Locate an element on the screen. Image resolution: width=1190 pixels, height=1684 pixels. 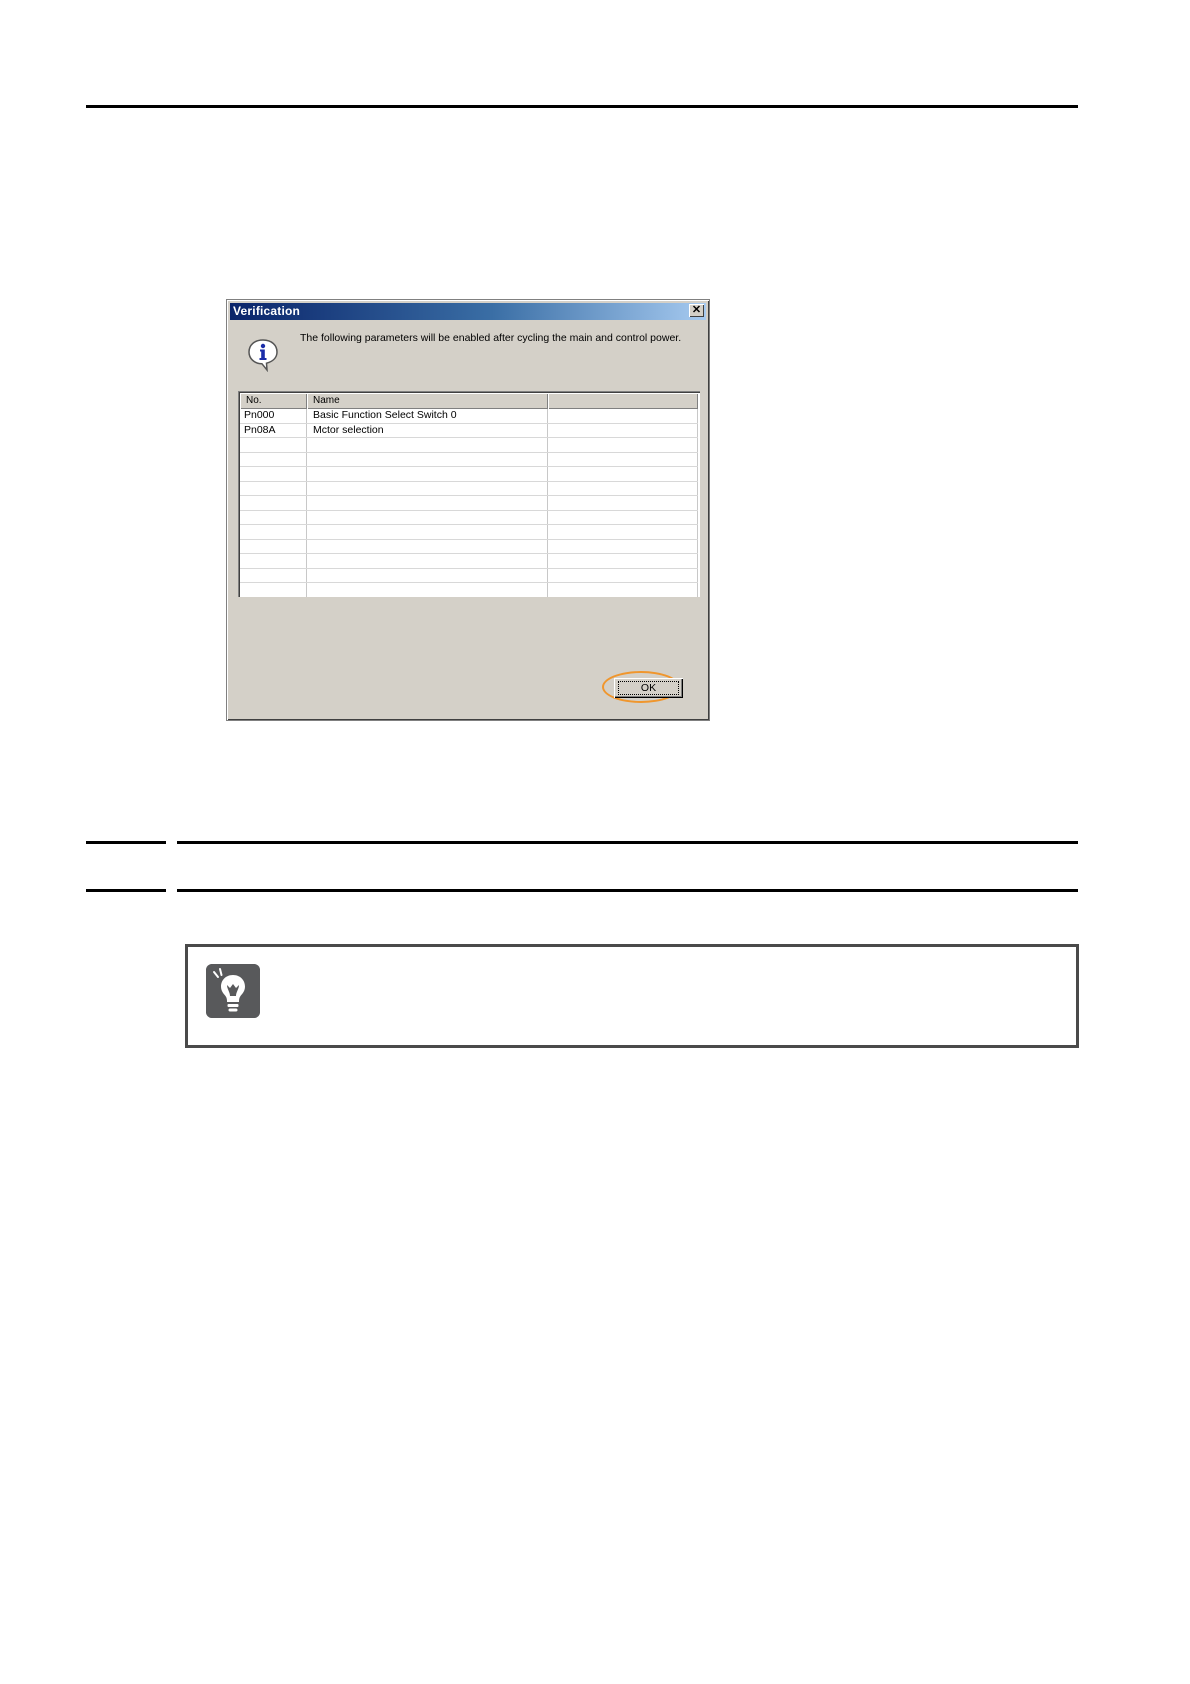
ok-button: OK is located at coordinates (648, 688).